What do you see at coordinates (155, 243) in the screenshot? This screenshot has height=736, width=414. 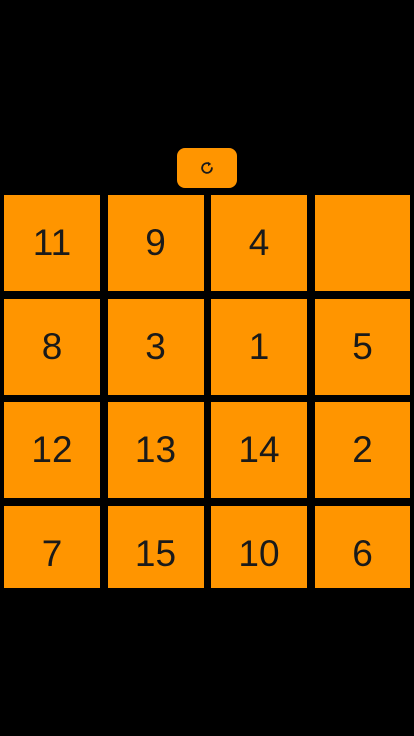 I see `puzzle-tile: 9` at bounding box center [155, 243].